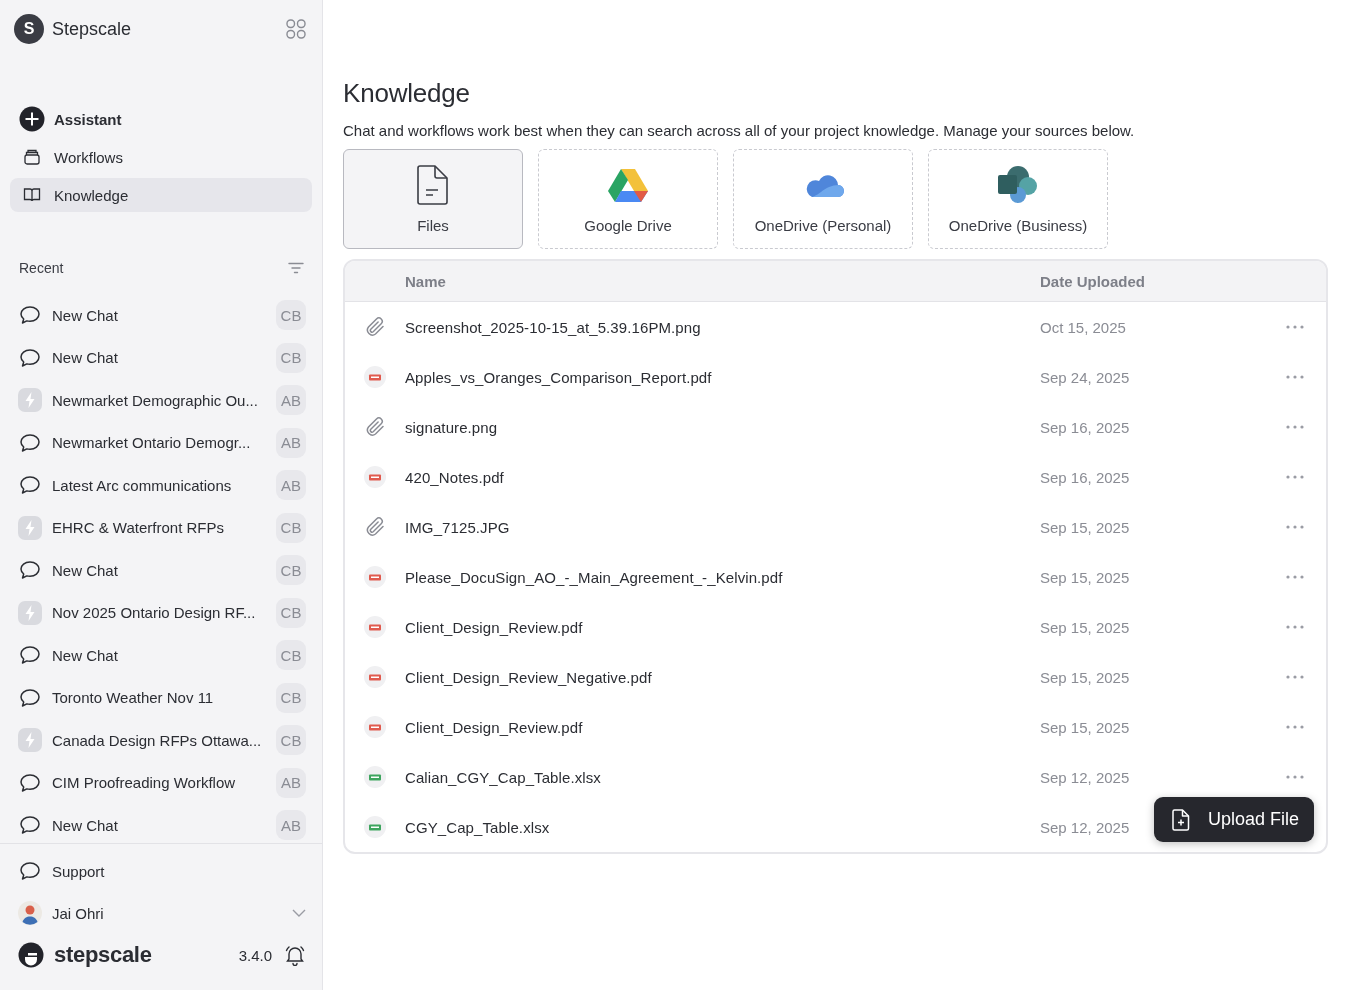  What do you see at coordinates (296, 268) in the screenshot?
I see `filter-icon` at bounding box center [296, 268].